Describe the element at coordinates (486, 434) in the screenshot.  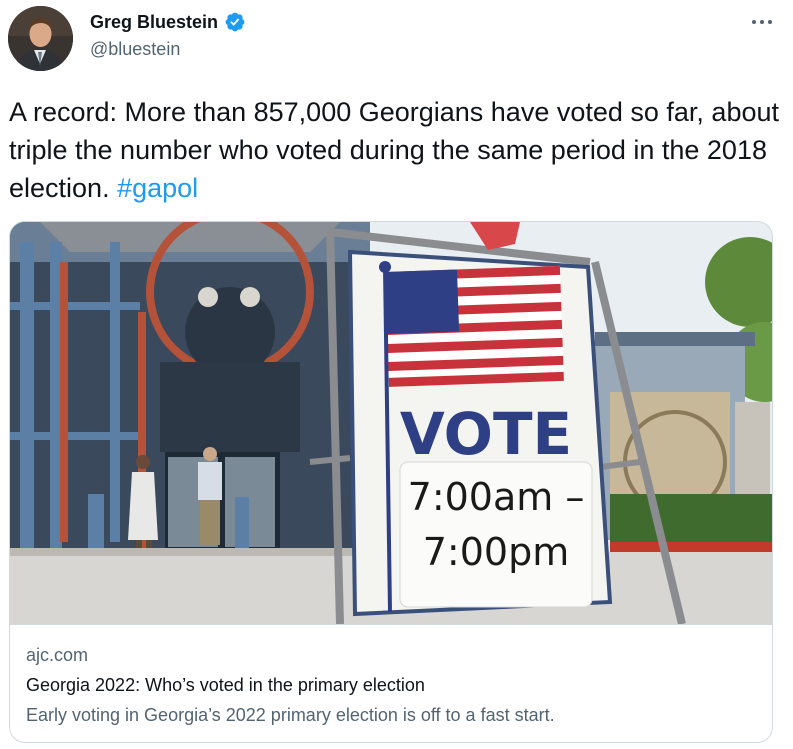
I see `sign-word: VOTE` at that location.